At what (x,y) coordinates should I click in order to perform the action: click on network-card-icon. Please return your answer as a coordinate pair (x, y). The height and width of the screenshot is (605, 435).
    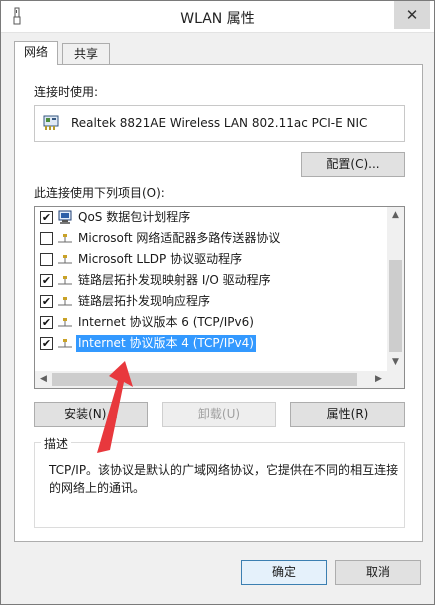
    Looking at the image, I should click on (51, 122).